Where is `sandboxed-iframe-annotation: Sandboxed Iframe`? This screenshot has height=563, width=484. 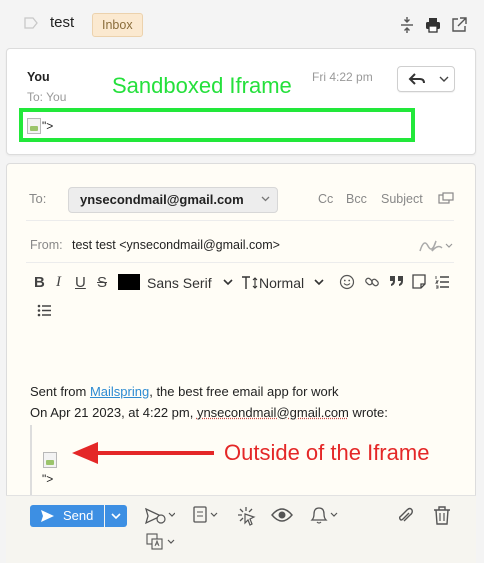 sandboxed-iframe-annotation: Sandboxed Iframe is located at coordinates (202, 85).